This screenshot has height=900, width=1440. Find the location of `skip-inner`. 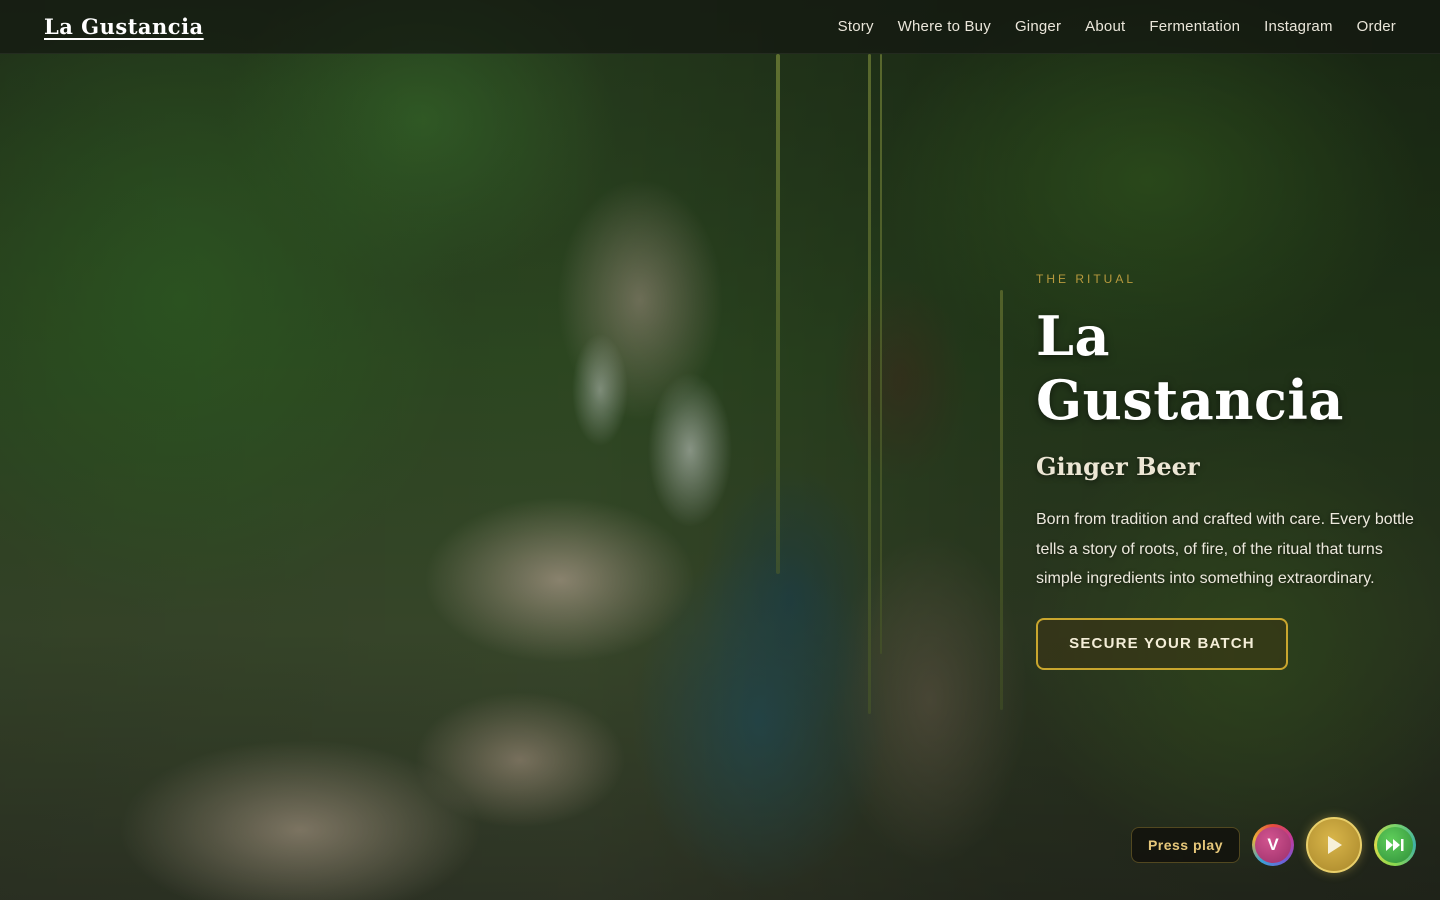

skip-inner is located at coordinates (1395, 845).